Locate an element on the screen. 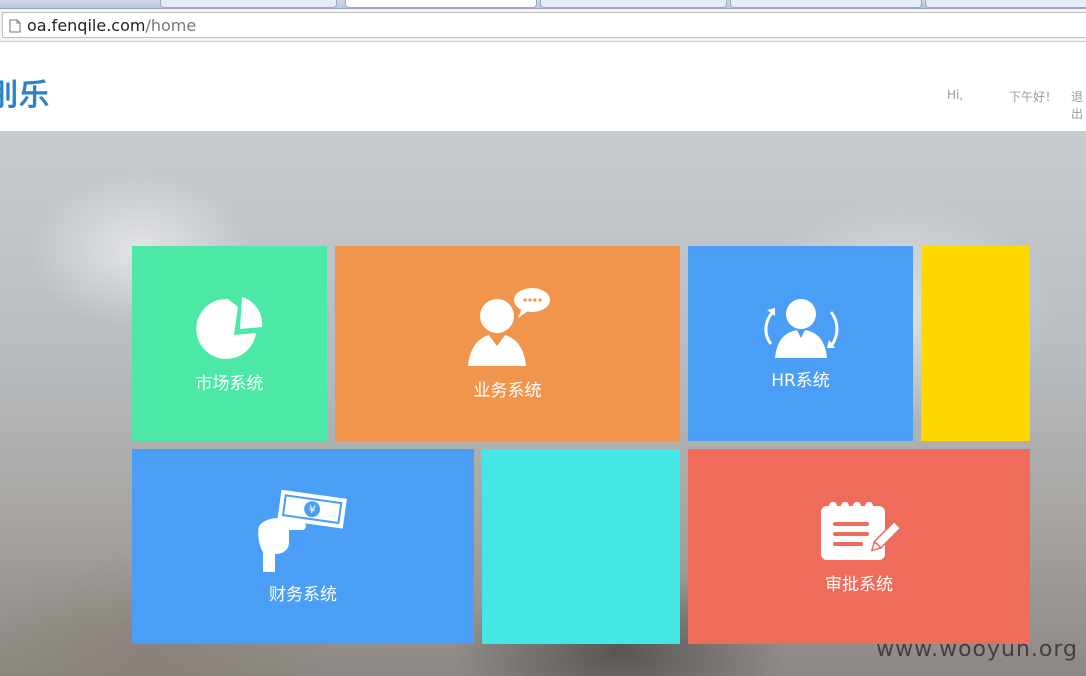 The image size is (1086, 676). tile-approval-system: 审批系统 is located at coordinates (859, 546).